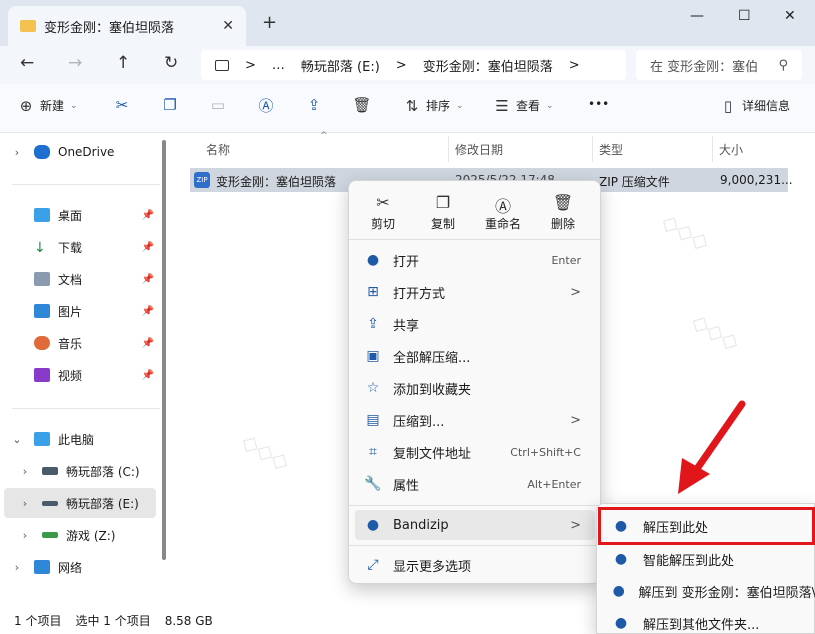 This screenshot has height=634, width=815. What do you see at coordinates (475, 292) in the screenshot?
I see `menu-item-open-with: ⊞ 打开方式 >` at bounding box center [475, 292].